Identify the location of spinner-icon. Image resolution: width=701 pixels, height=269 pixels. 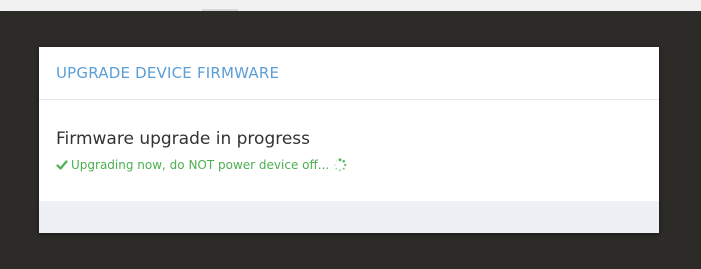
(340, 165).